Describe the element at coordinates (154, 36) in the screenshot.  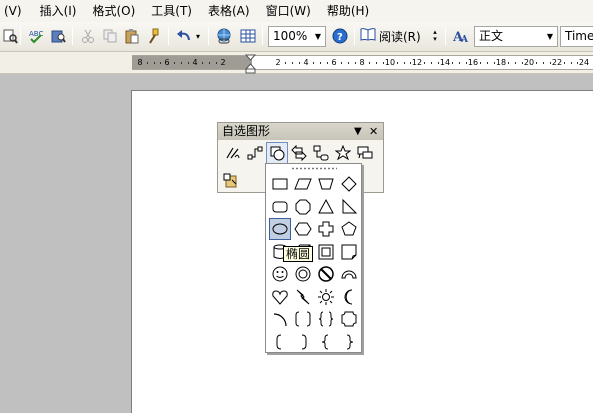
I see `format-painter-icon` at that location.